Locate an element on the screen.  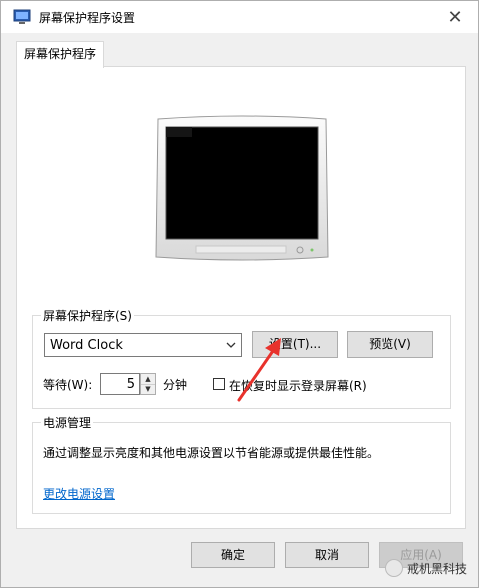
window-title: 屏幕保护程序设置 is located at coordinates (87, 18).